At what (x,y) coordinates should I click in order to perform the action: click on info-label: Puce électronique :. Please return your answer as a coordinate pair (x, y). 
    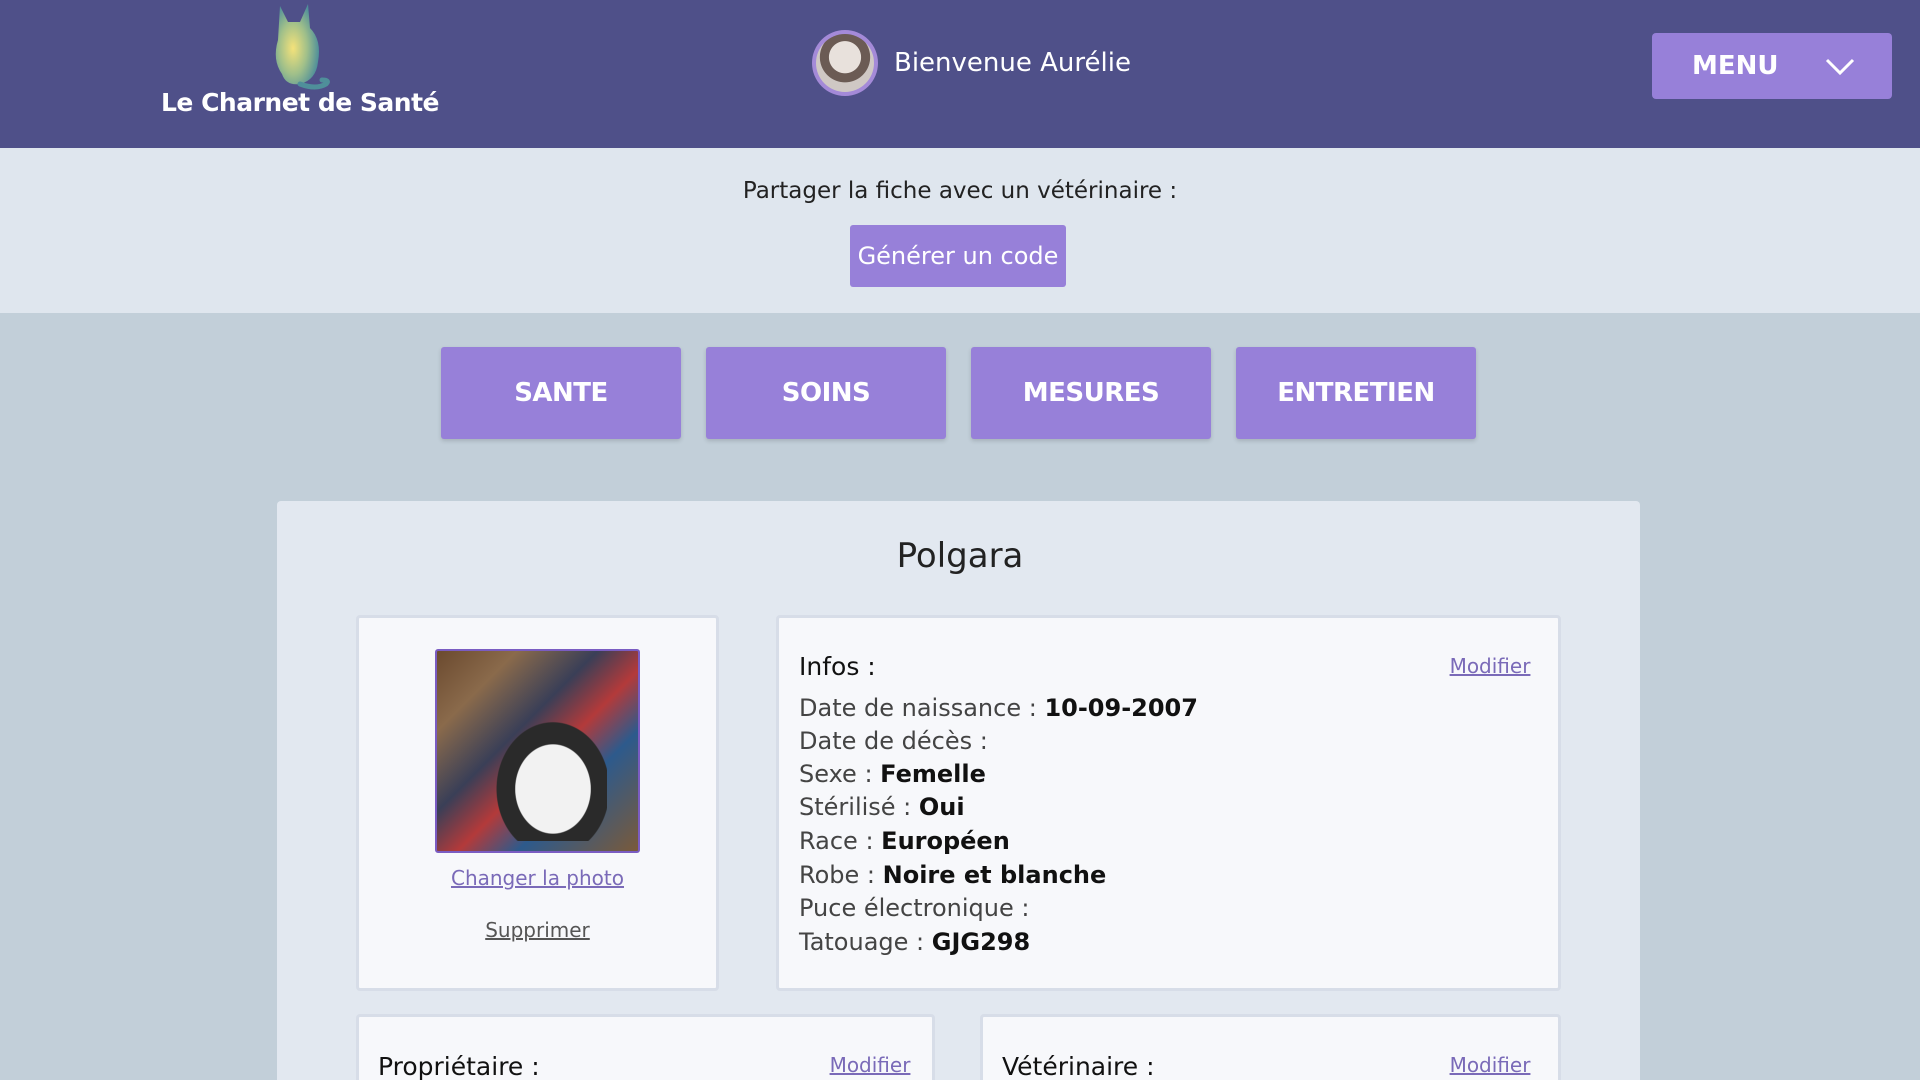
    Looking at the image, I should click on (914, 908).